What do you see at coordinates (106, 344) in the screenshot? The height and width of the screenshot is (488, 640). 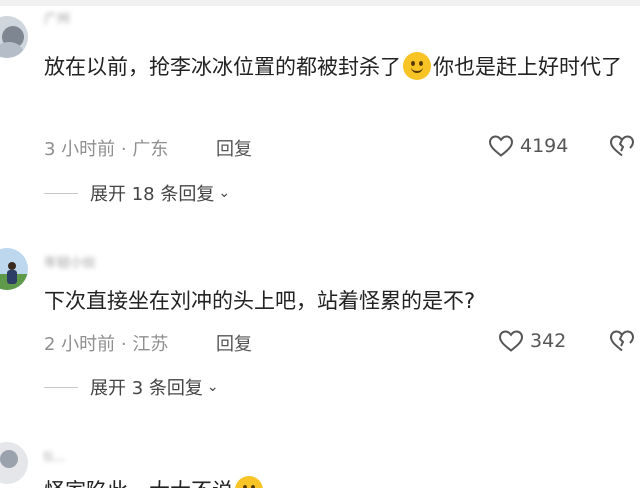 I see `comment-meta: 2 小时前 · 江苏` at bounding box center [106, 344].